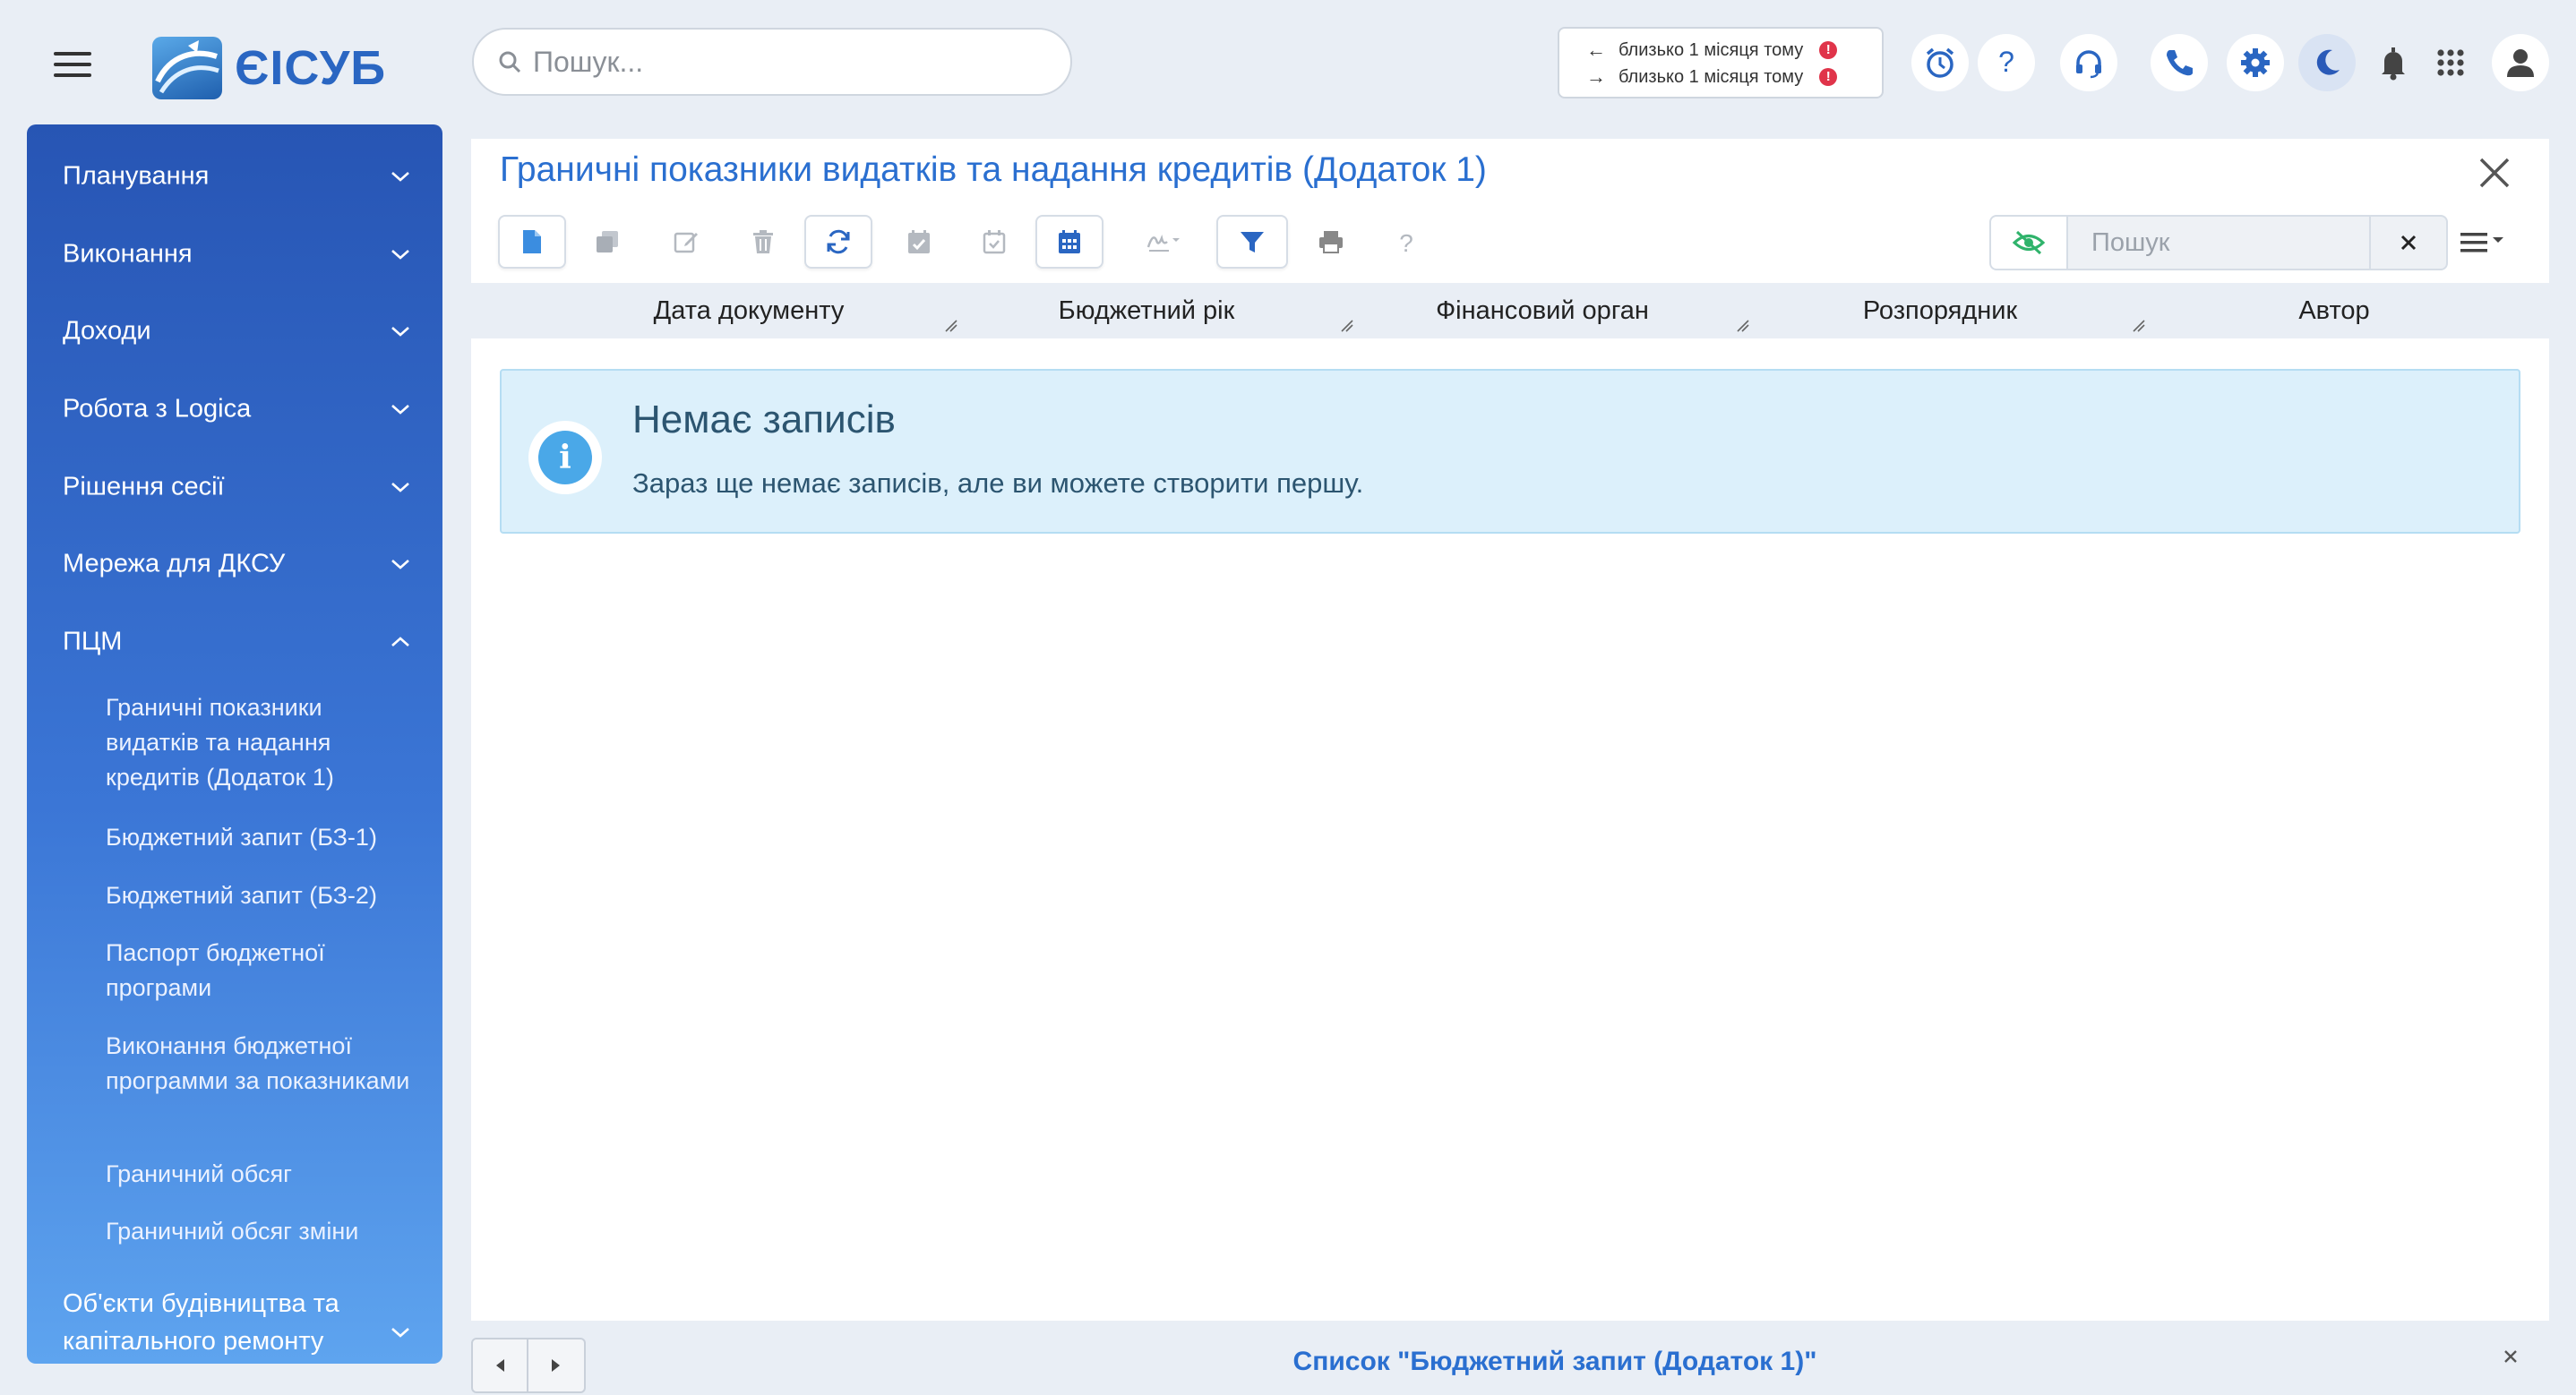 The width and height of the screenshot is (2576, 1395). I want to click on sidebar-subitem-budget-request-bz2: Бюджетний запит (БЗ-2), so click(258, 895).